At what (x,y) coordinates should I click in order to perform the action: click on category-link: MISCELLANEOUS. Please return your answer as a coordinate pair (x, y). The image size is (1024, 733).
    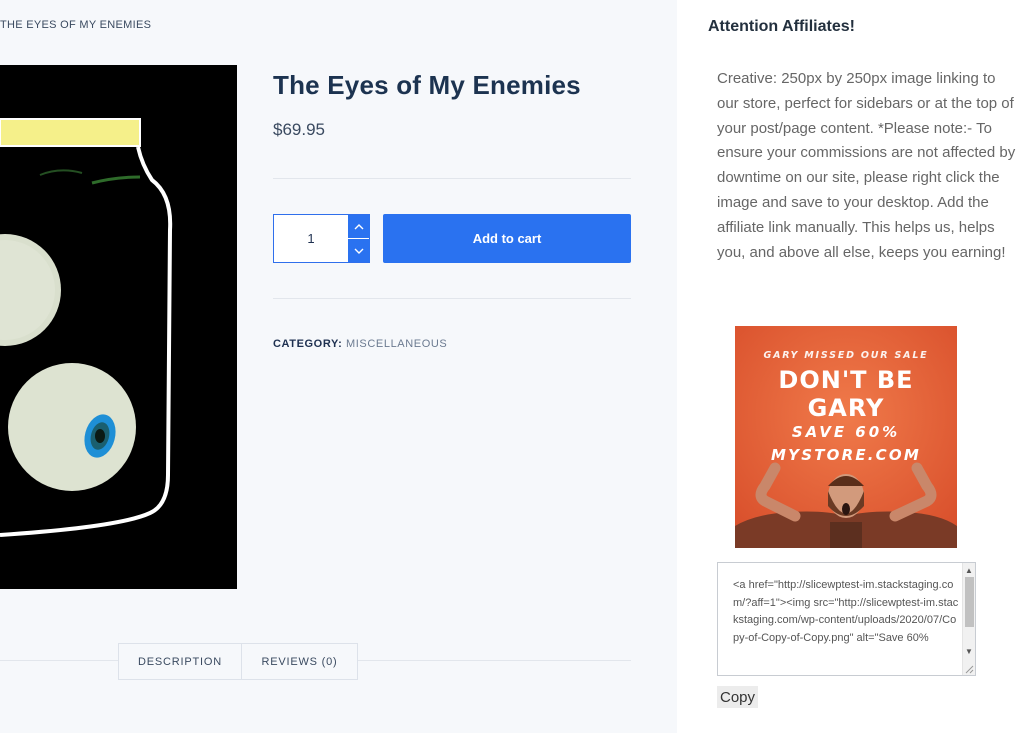
    Looking at the image, I should click on (396, 344).